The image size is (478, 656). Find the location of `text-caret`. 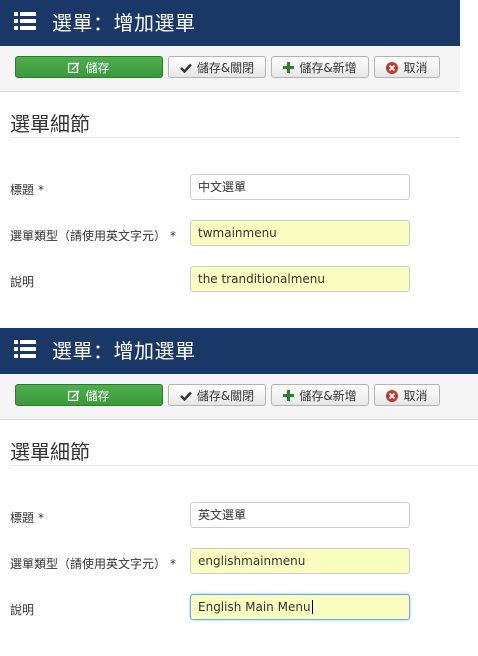

text-caret is located at coordinates (312, 606).